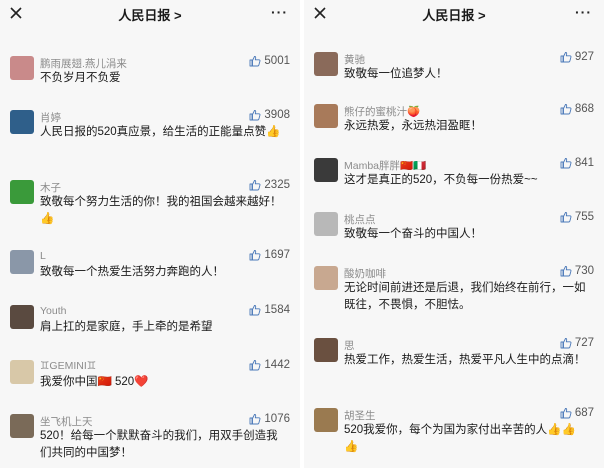 The image size is (604, 468). I want to click on like-button: 730, so click(577, 271).